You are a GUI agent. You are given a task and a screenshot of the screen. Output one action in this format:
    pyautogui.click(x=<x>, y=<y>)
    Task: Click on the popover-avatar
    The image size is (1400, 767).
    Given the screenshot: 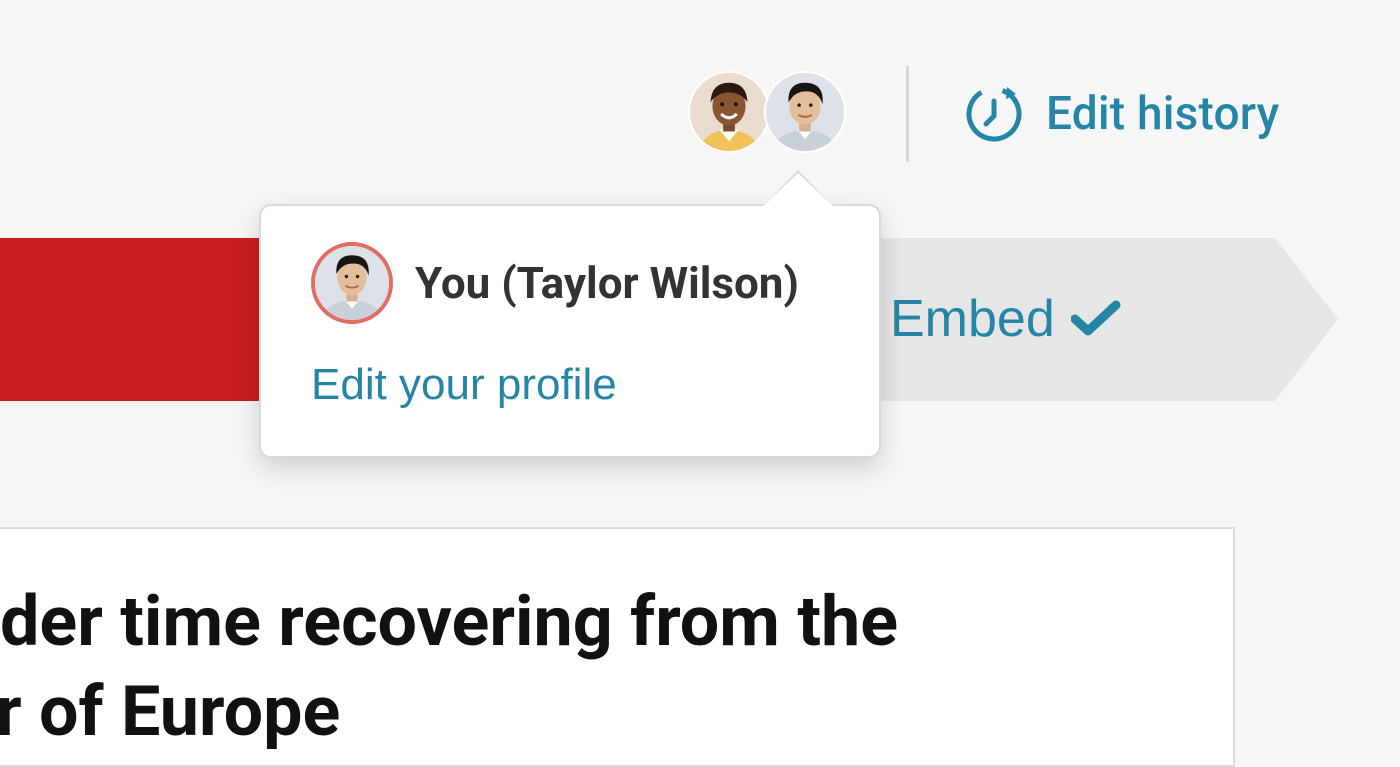 What is the action you would take?
    pyautogui.click(x=352, y=283)
    